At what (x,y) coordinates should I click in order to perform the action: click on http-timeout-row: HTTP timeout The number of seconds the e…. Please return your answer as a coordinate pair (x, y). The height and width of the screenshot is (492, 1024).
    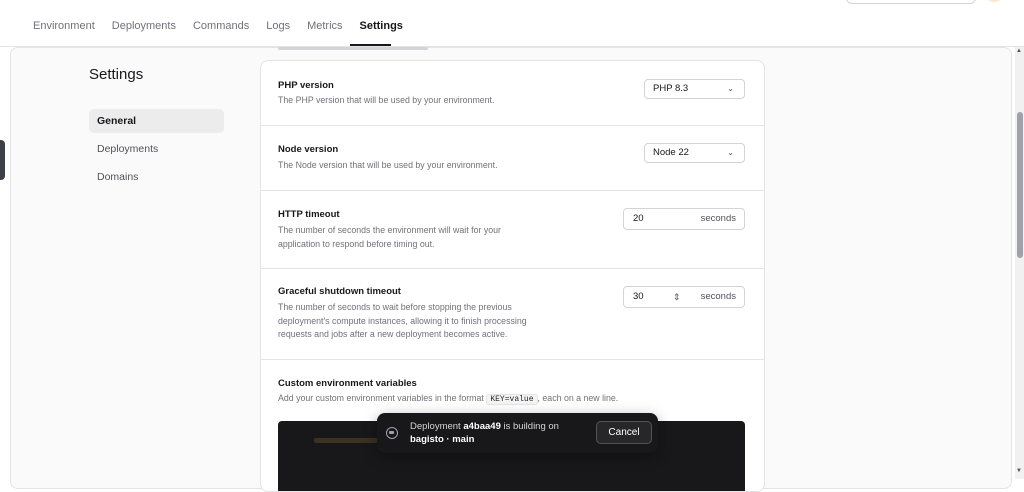
    Looking at the image, I should click on (512, 230).